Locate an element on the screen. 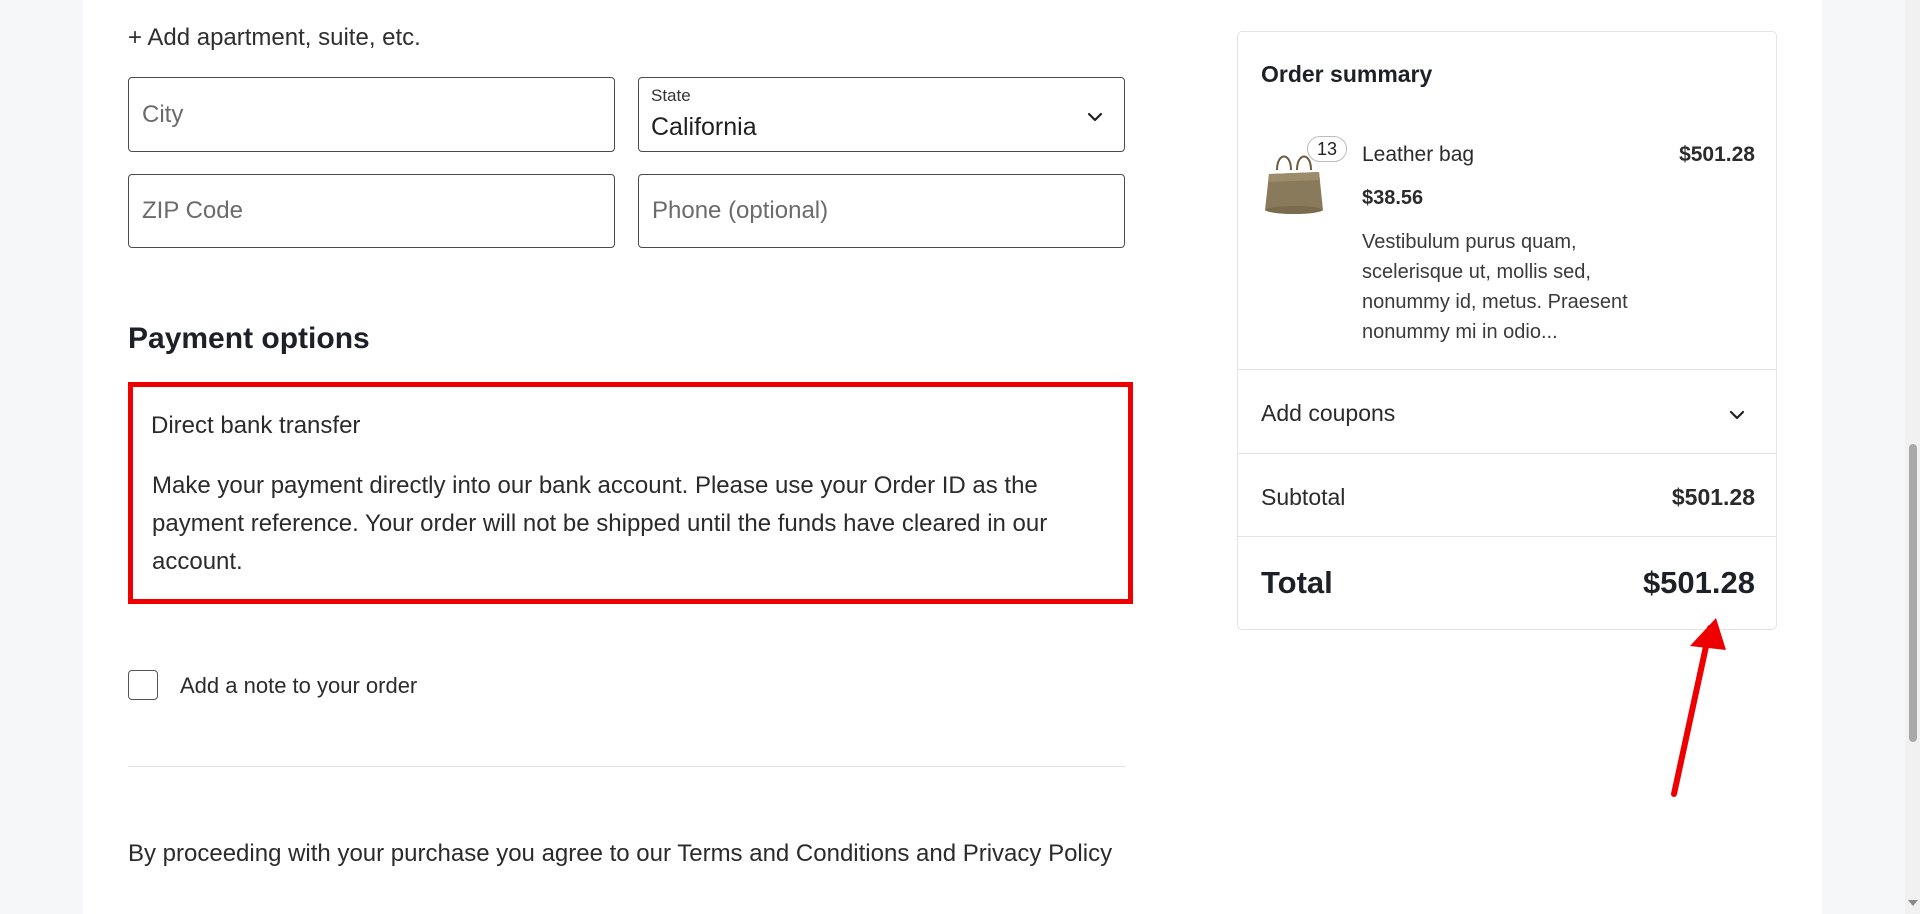 The width and height of the screenshot is (1920, 914). payment-options-heading: Payment options is located at coordinates (249, 338).